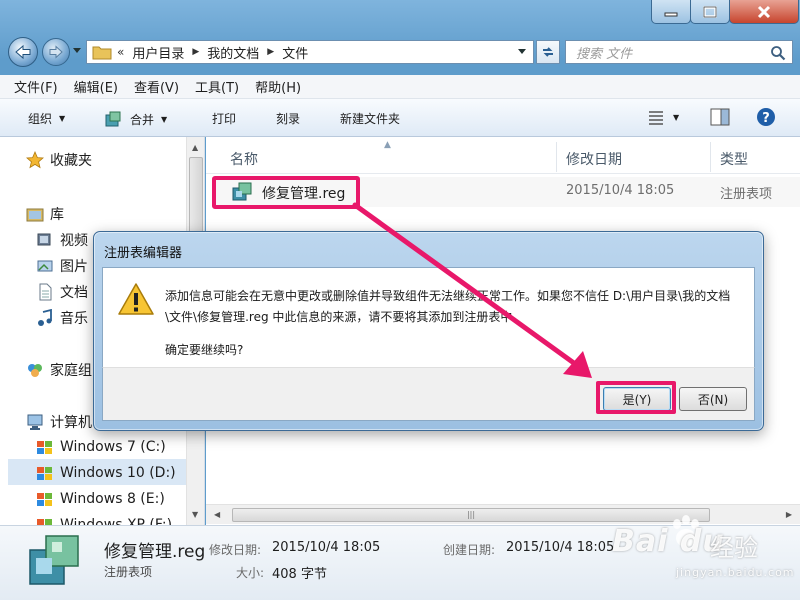 The width and height of the screenshot is (800, 600). What do you see at coordinates (244, 159) in the screenshot?
I see `column-name: 名称` at bounding box center [244, 159].